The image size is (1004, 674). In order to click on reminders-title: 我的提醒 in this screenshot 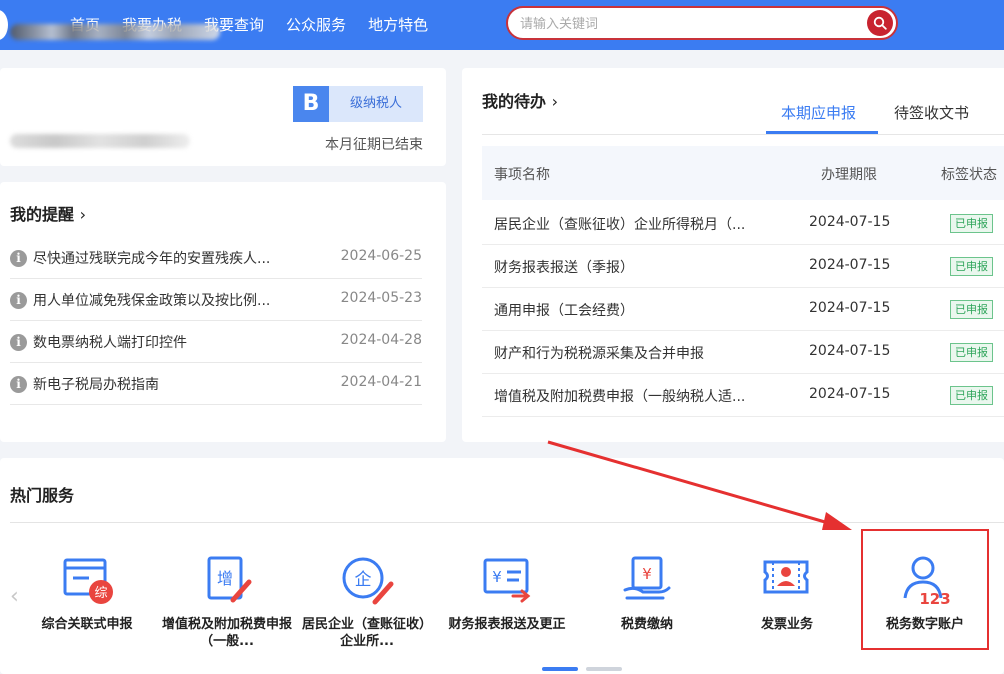, I will do `click(42, 214)`.